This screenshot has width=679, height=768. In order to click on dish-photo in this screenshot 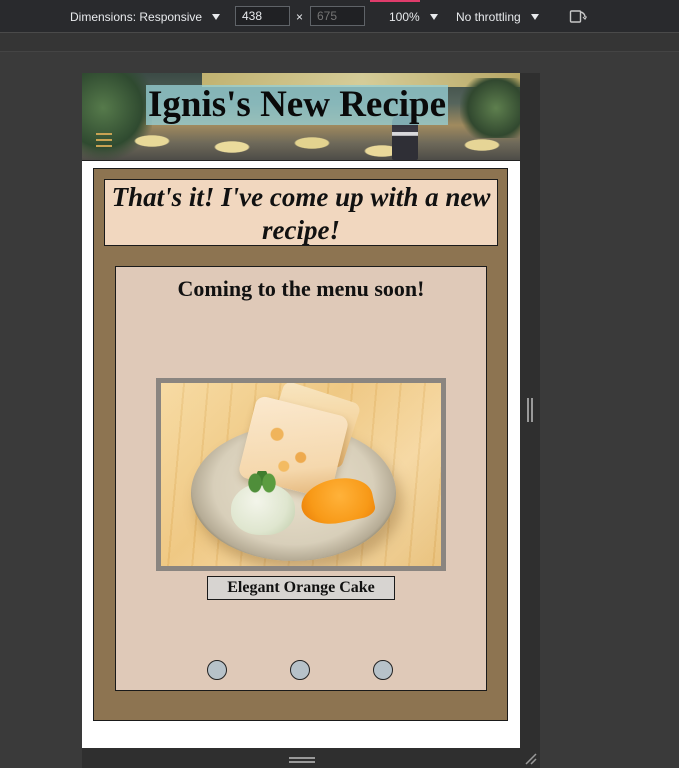, I will do `click(301, 474)`.